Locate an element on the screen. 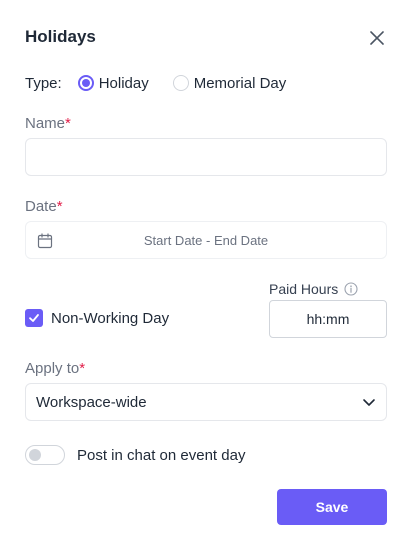  toggle-knob is located at coordinates (35, 455).